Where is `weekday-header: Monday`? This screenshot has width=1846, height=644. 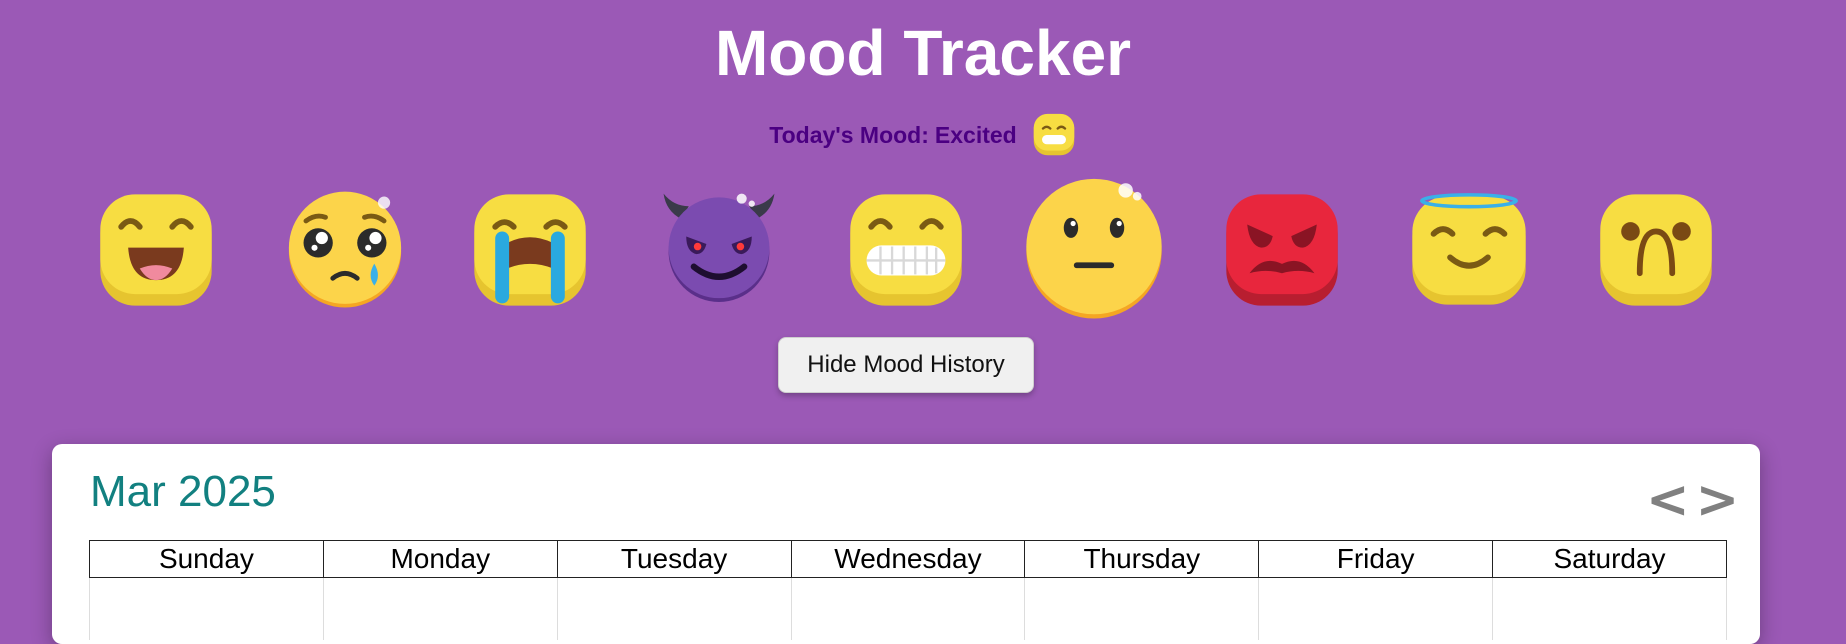 weekday-header: Monday is located at coordinates (440, 559).